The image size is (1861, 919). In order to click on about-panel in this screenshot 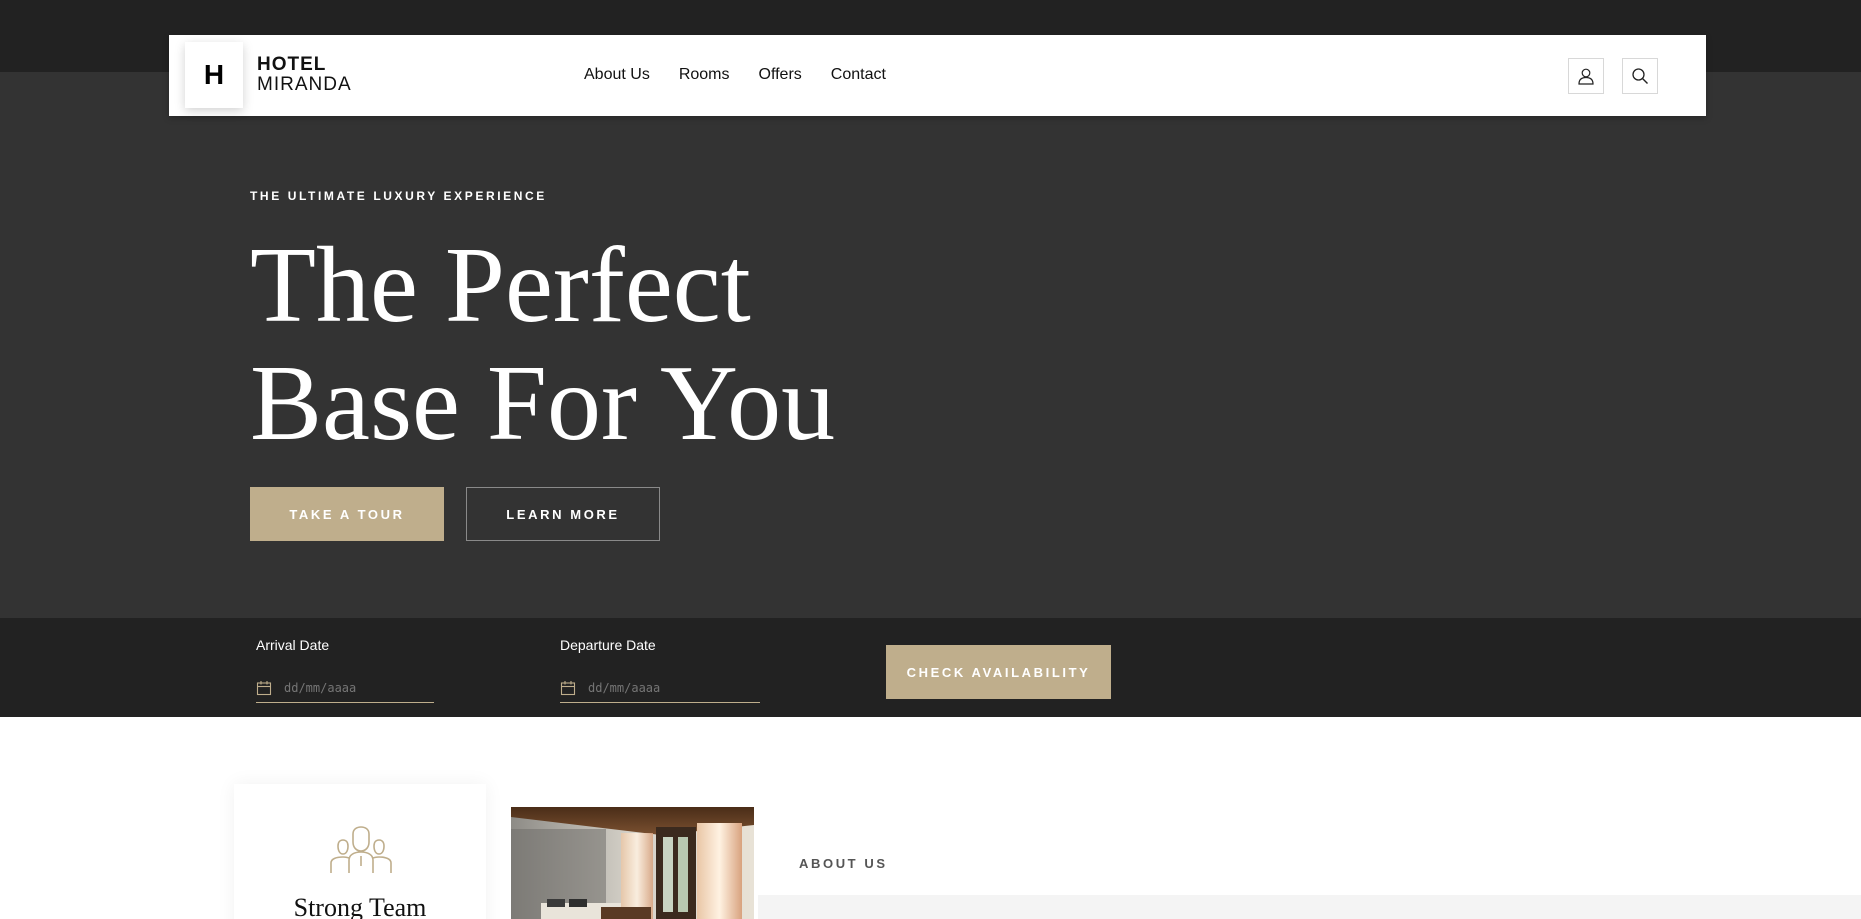, I will do `click(1309, 907)`.